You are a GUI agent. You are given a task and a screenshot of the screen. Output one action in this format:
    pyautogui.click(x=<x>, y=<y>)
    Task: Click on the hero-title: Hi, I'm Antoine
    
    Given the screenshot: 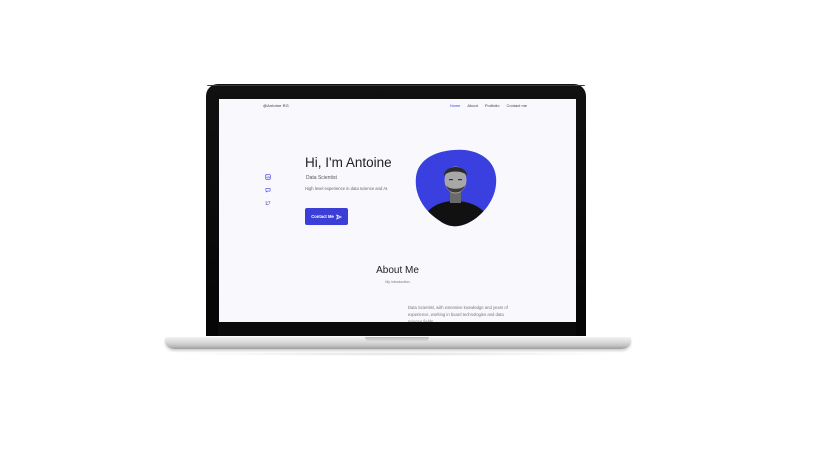 What is the action you would take?
    pyautogui.click(x=348, y=162)
    